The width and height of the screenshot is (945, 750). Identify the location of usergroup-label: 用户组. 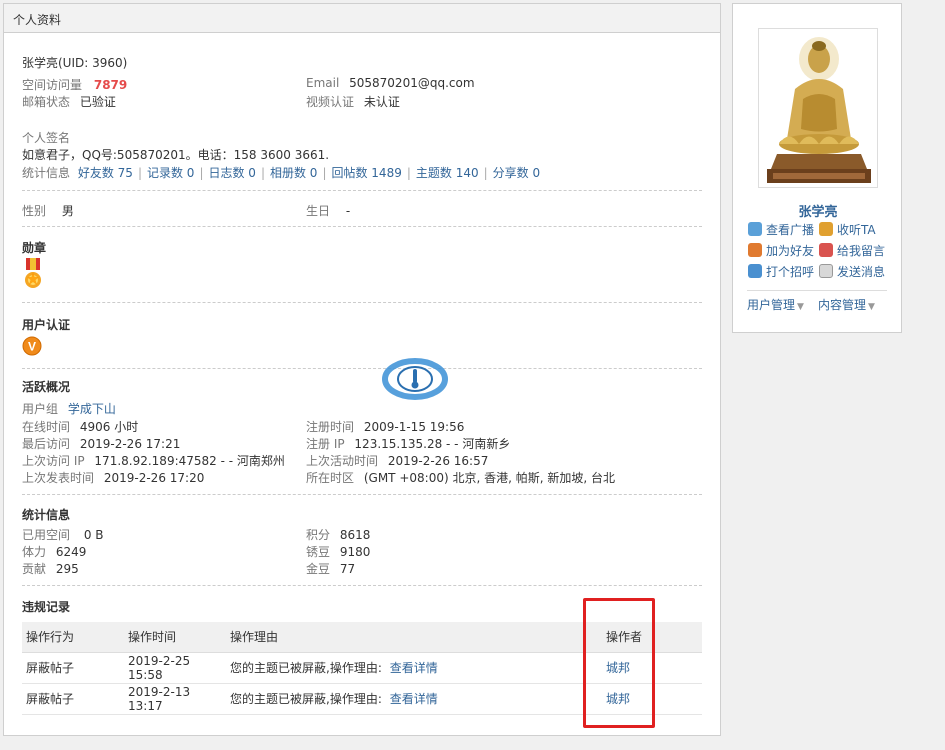
(40, 409).